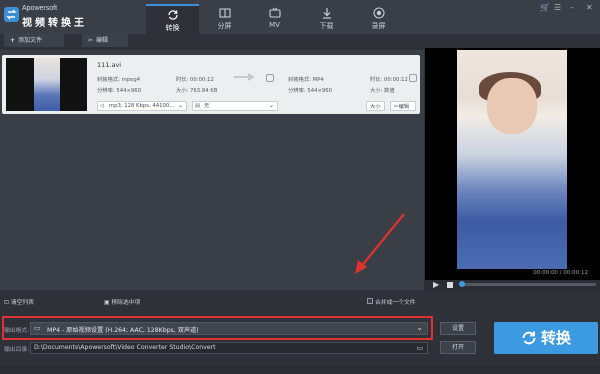  I want to click on add-file-button: + 添加文件, so click(34, 40).